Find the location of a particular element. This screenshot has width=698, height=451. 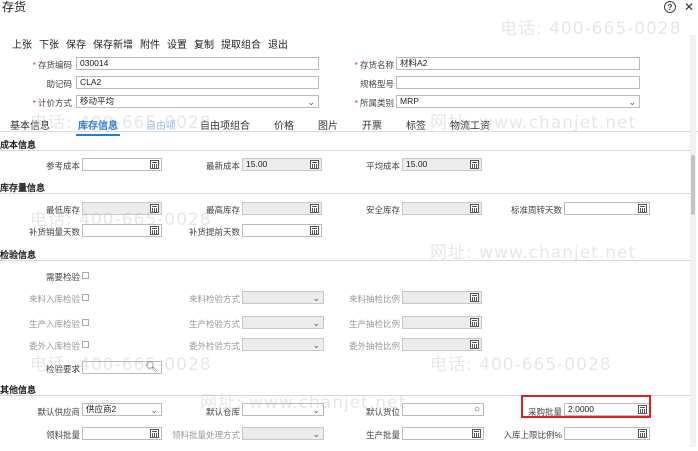

safety-stock-input is located at coordinates (442, 208).